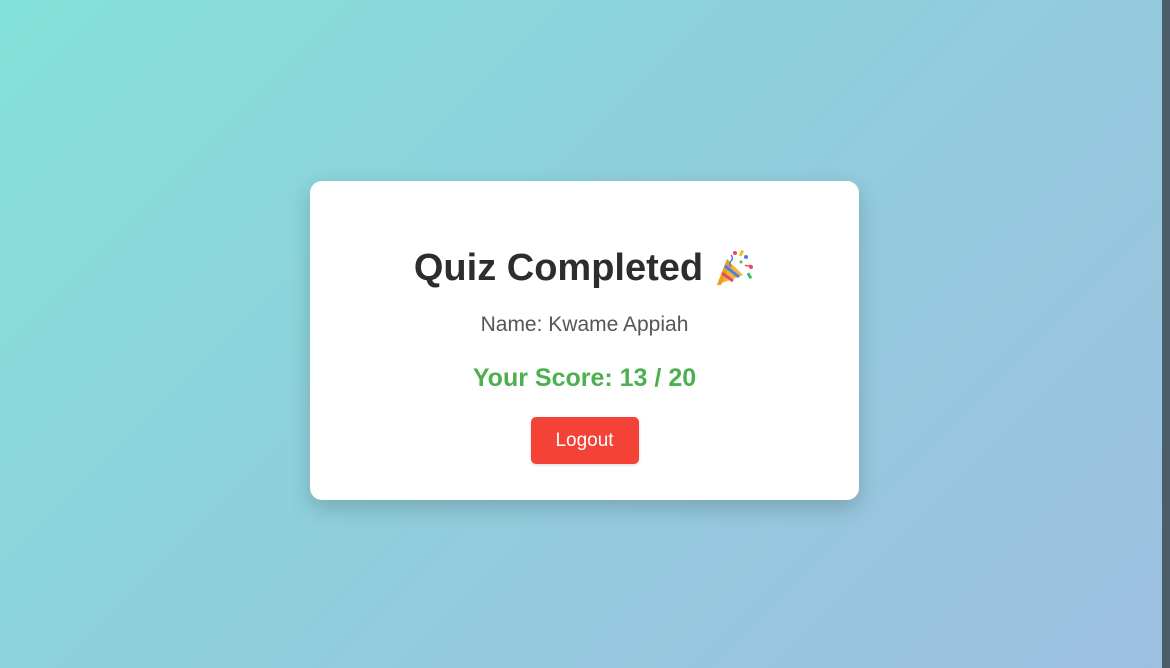 Image resolution: width=1170 pixels, height=668 pixels. Describe the element at coordinates (618, 324) in the screenshot. I see `name-value: Kwame Appiah` at that location.